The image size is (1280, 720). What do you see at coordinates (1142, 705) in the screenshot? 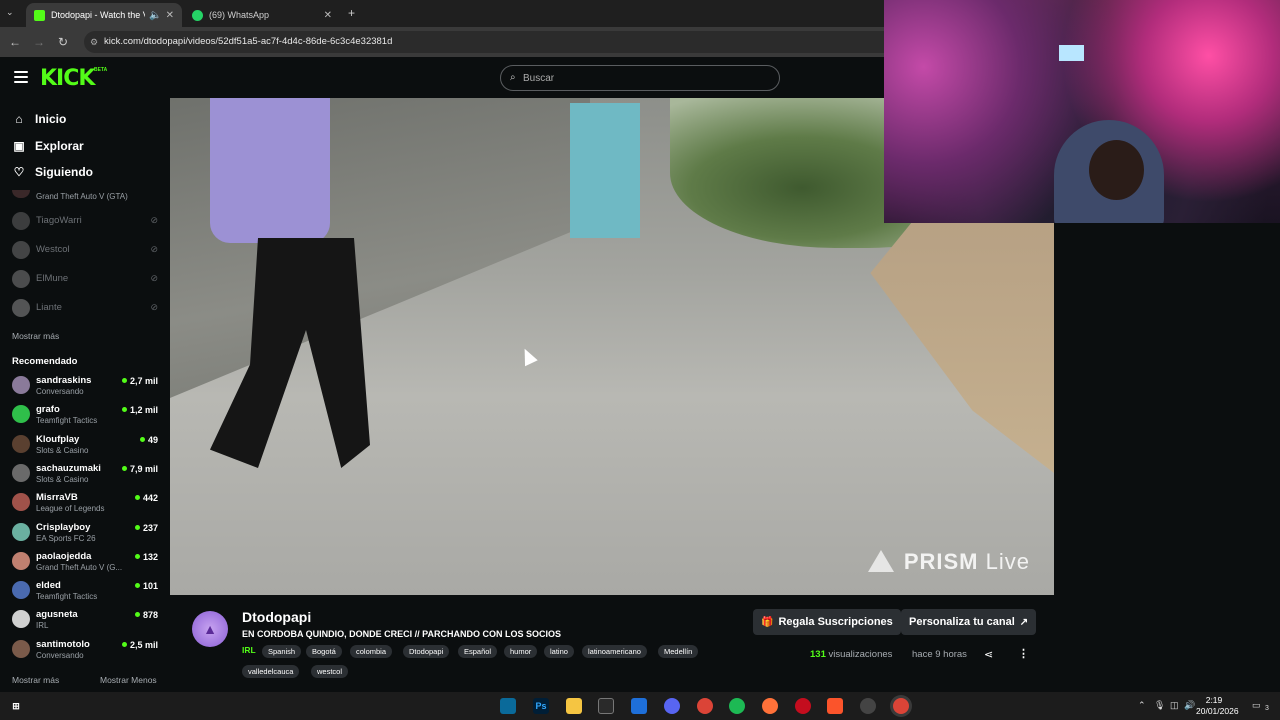
I see `tray-chevron-icon: ⌃` at bounding box center [1142, 705].